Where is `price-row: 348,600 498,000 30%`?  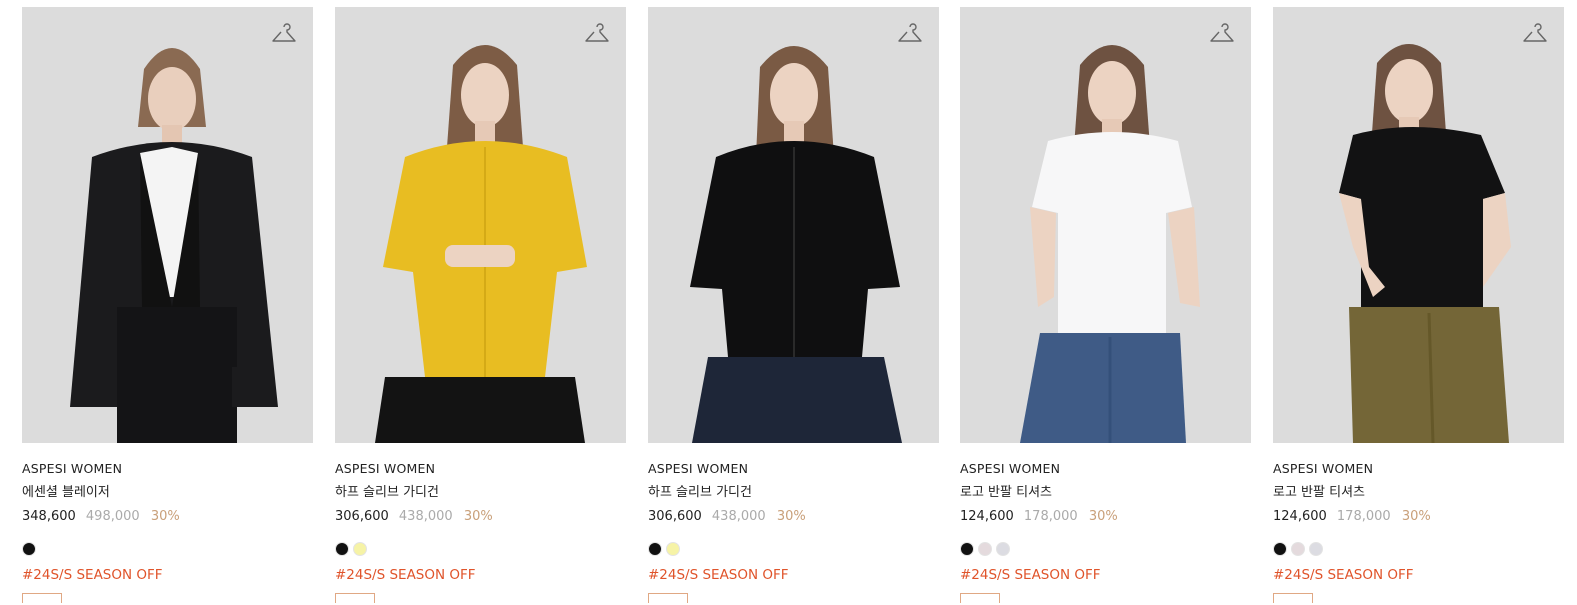
price-row: 348,600 498,000 30% is located at coordinates (167, 516).